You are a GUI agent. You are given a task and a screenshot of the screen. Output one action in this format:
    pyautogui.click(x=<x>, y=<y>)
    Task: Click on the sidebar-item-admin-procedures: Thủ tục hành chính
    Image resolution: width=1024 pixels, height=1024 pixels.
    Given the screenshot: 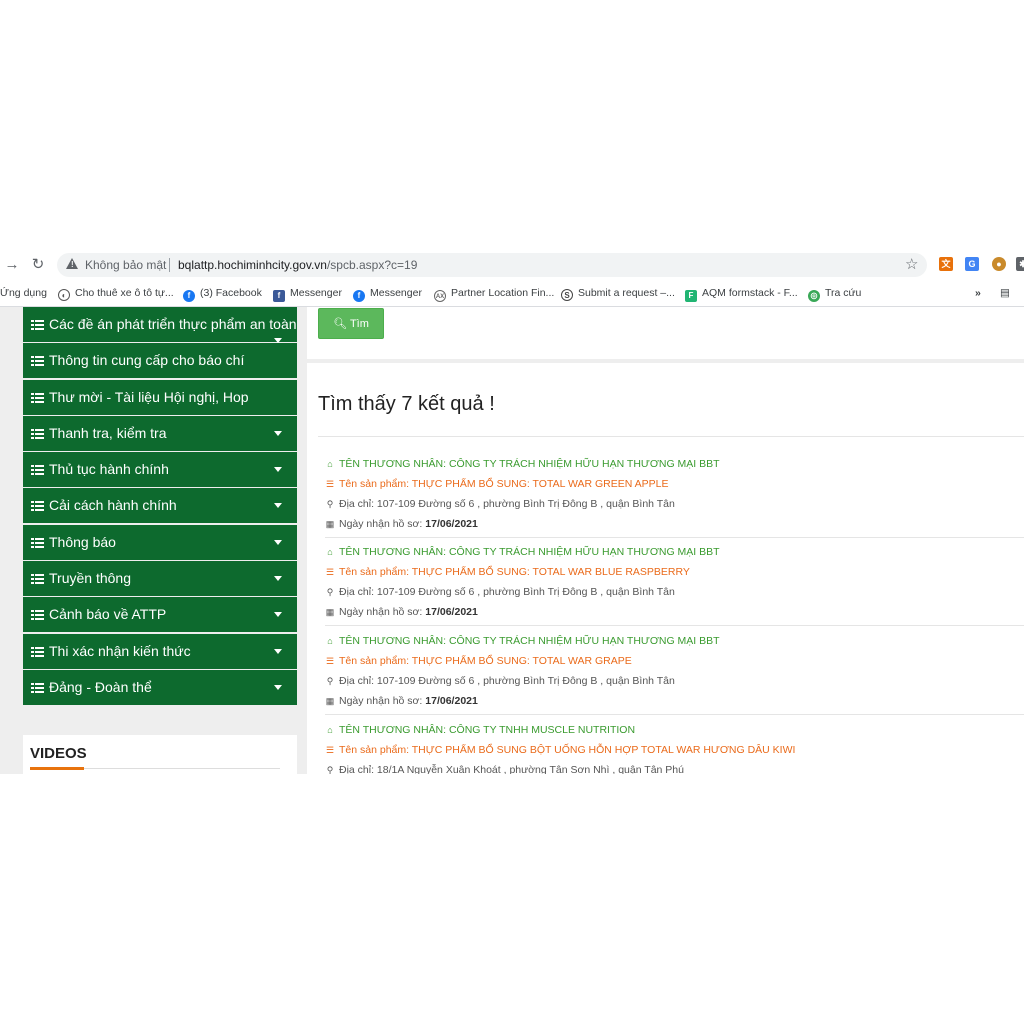 What is the action you would take?
    pyautogui.click(x=160, y=470)
    